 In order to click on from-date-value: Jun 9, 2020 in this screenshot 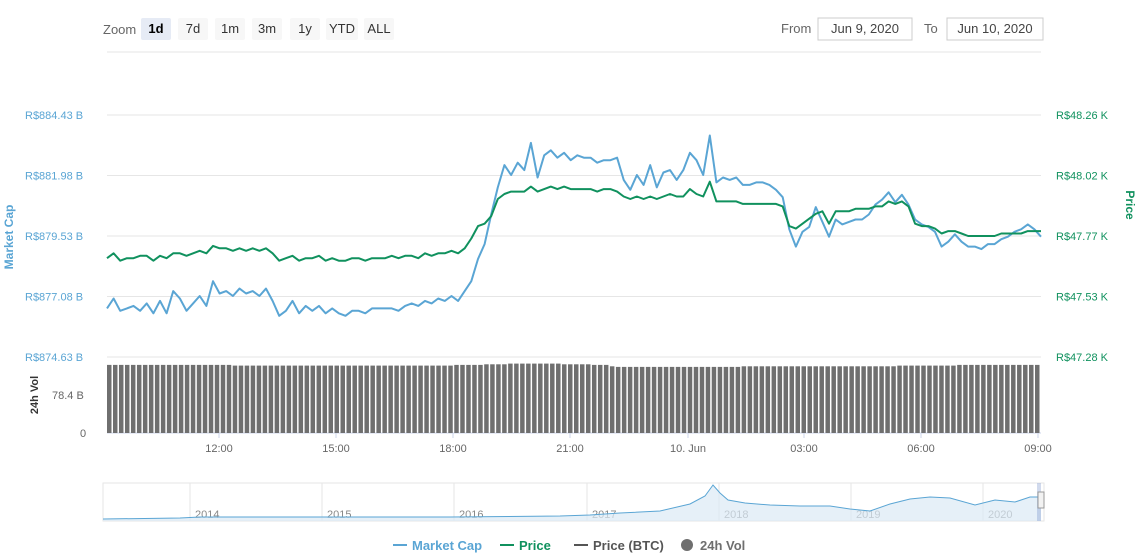, I will do `click(865, 28)`.